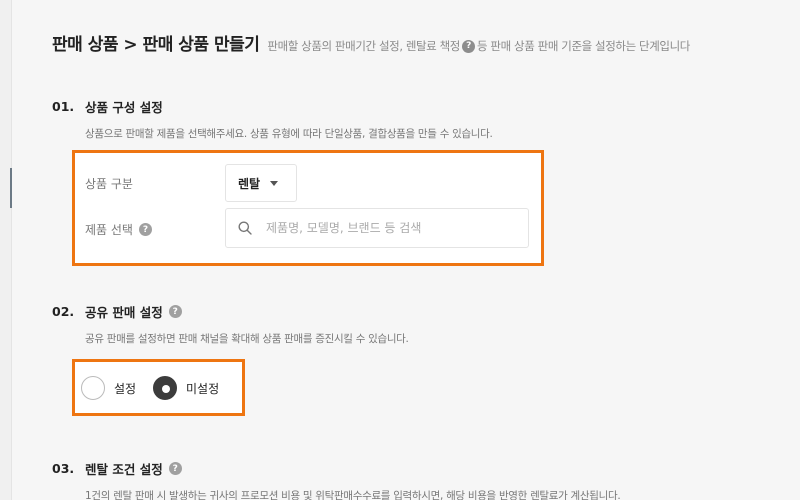 Image resolution: width=800 pixels, height=500 pixels. What do you see at coordinates (245, 228) in the screenshot?
I see `search-icon` at bounding box center [245, 228].